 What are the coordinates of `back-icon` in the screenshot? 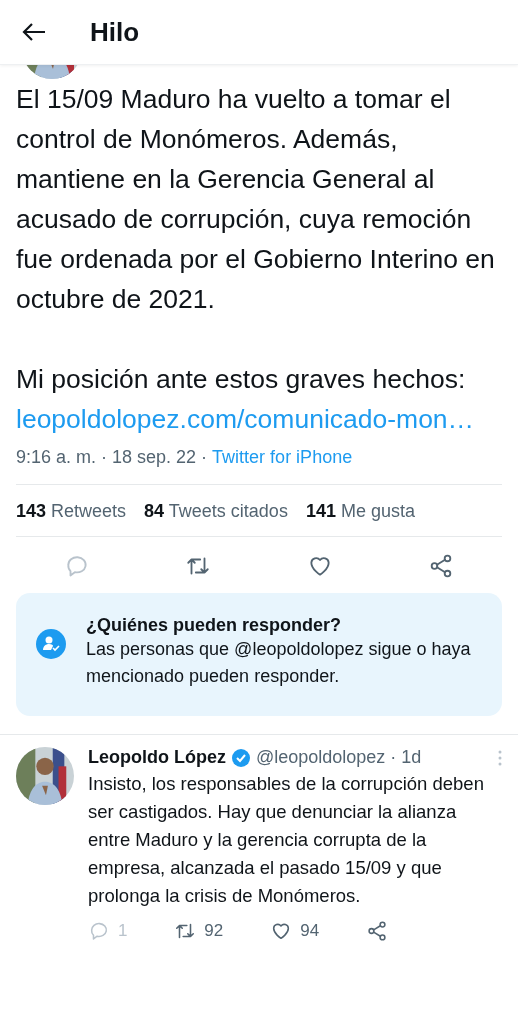 It's located at (34, 32).